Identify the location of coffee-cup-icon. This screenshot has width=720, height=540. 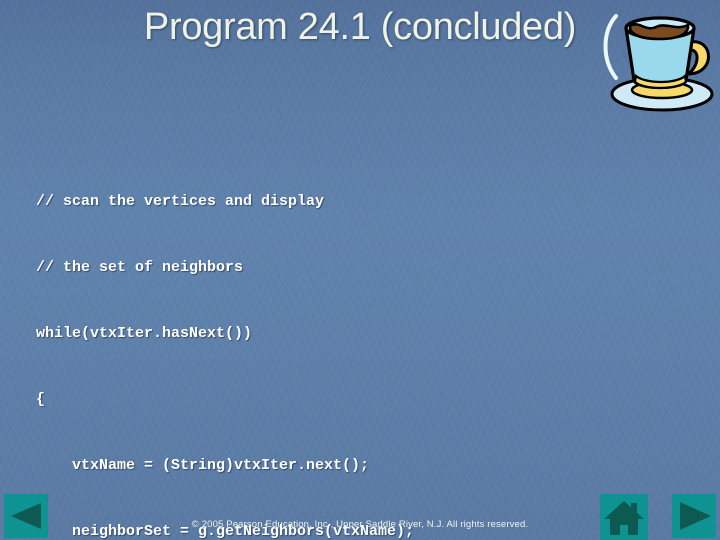
(659, 58).